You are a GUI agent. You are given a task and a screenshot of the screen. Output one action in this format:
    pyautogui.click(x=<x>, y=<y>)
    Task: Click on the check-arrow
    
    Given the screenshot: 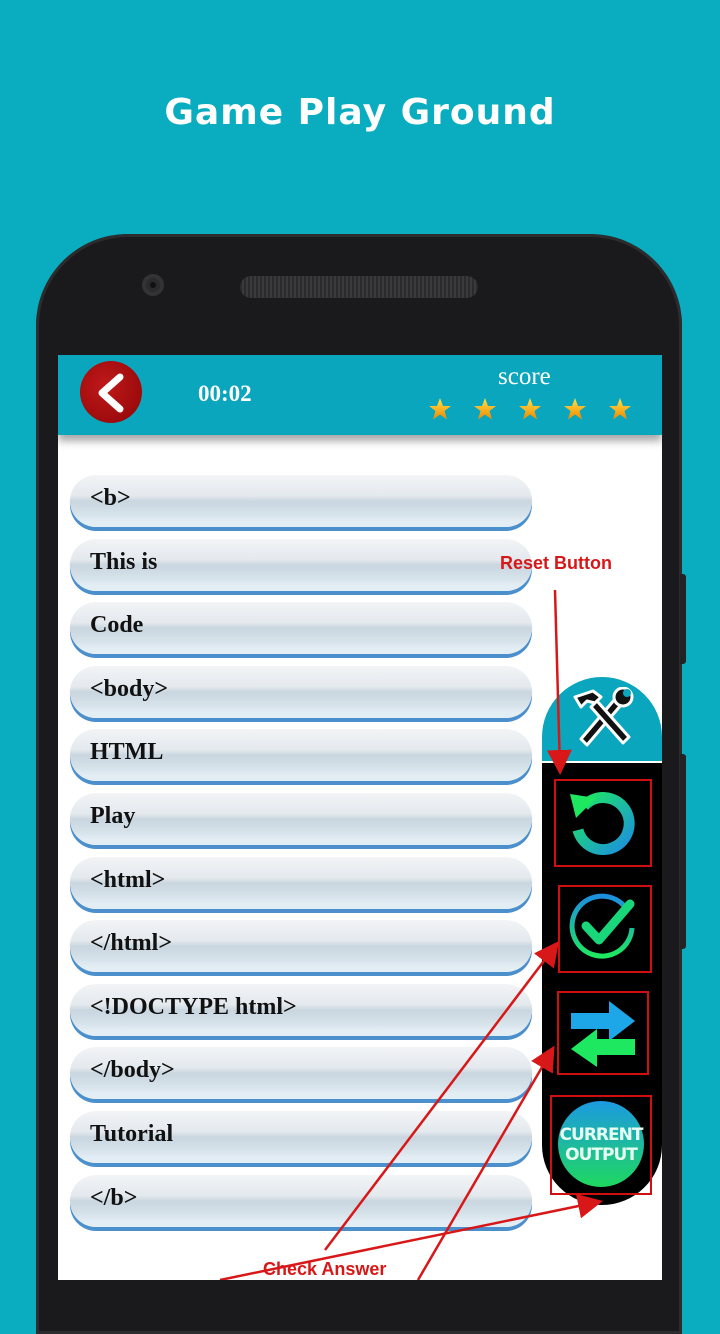 What is the action you would take?
    pyautogui.click(x=442, y=1096)
    